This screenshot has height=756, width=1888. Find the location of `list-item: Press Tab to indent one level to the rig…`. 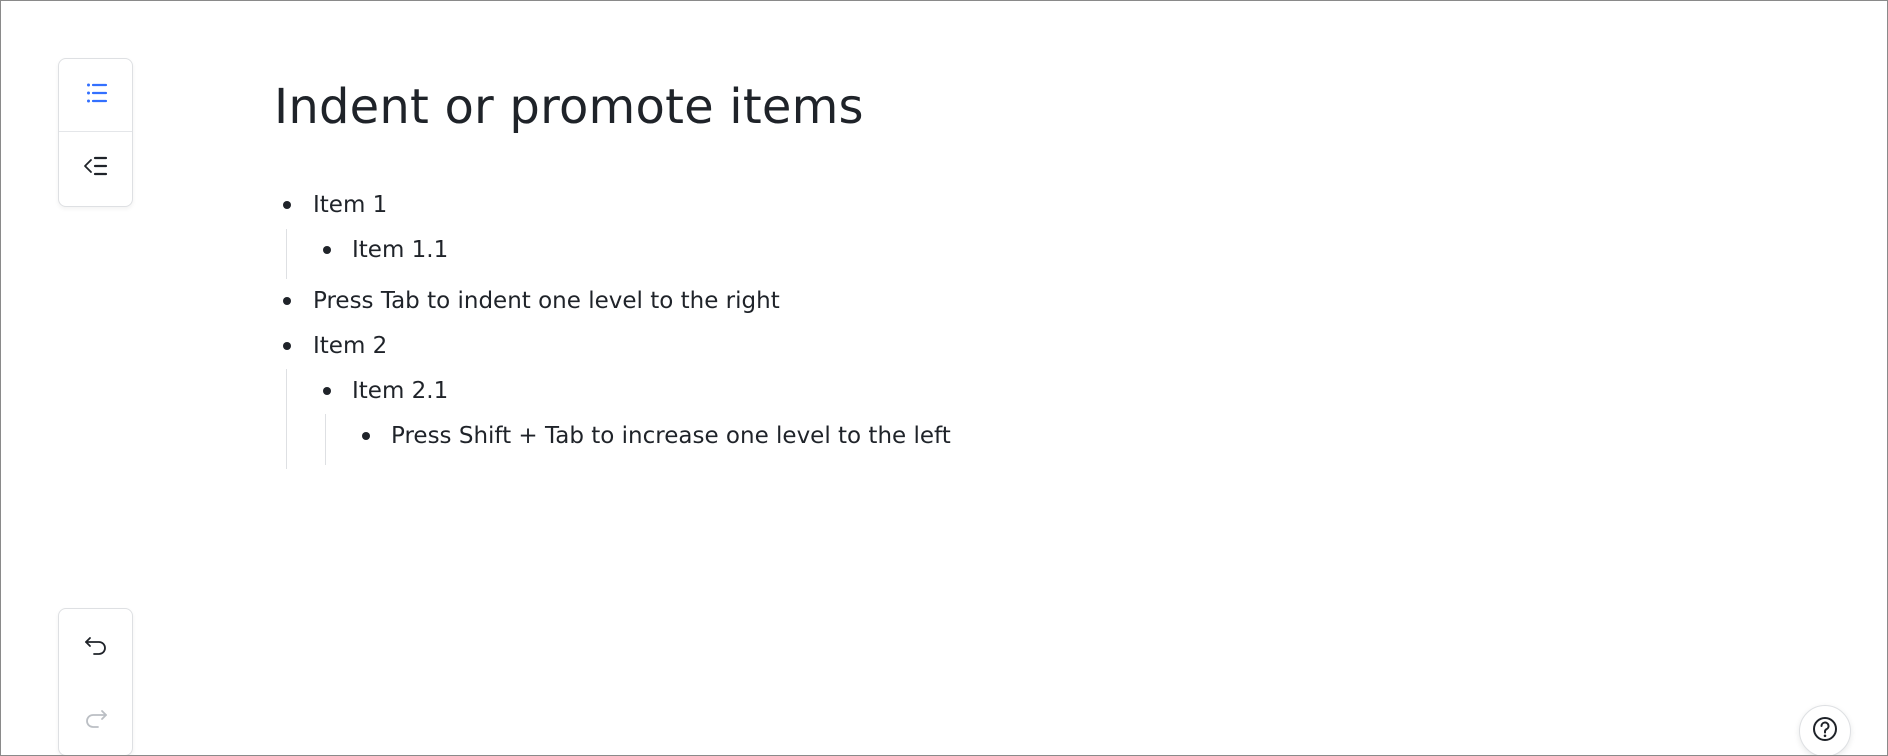

list-item: Press Tab to indent one level to the rig… is located at coordinates (546, 301).